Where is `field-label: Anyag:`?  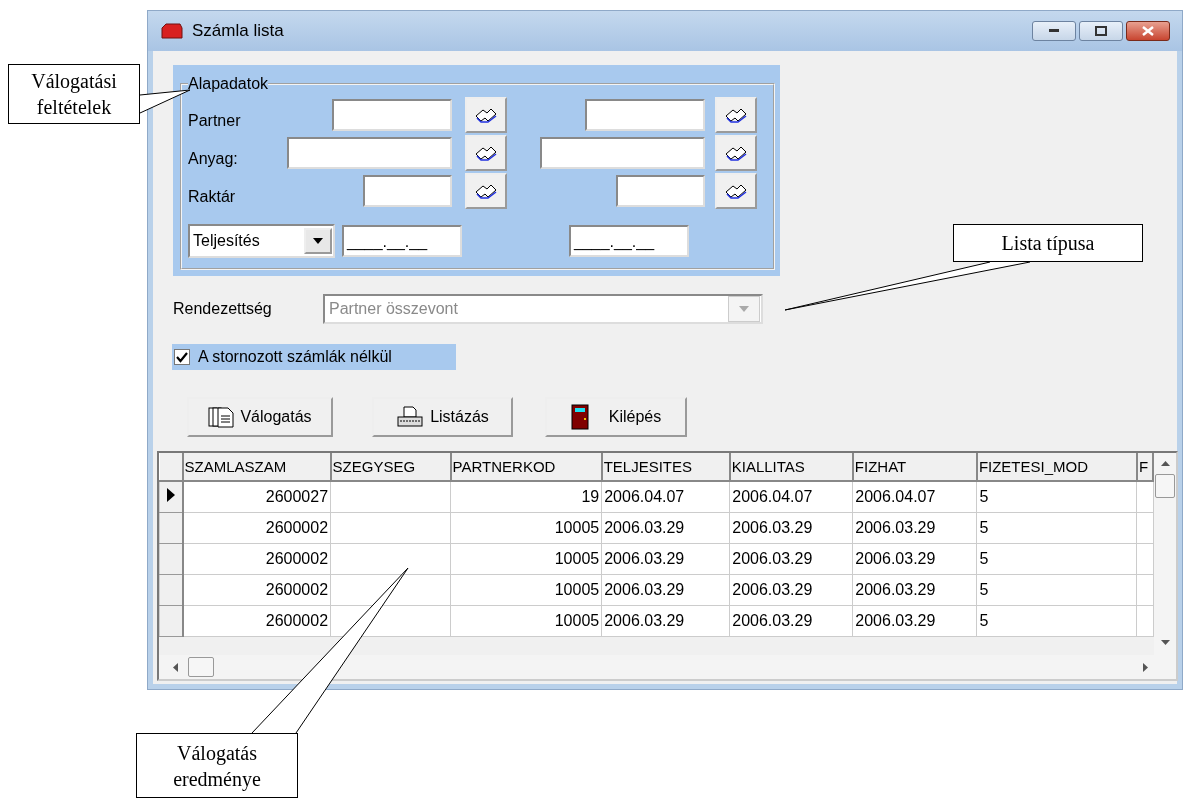 field-label: Anyag: is located at coordinates (213, 159).